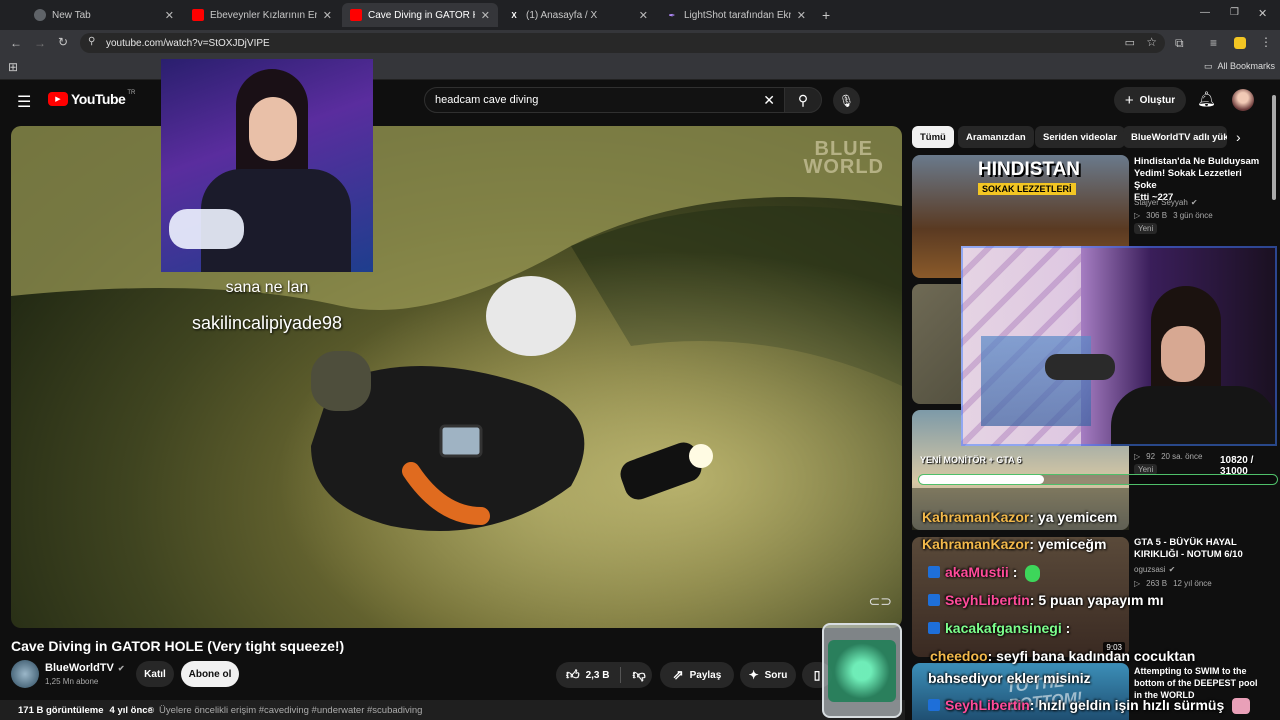 The image size is (1280, 720). I want to click on maximize-button: ❐, so click(1234, 12).